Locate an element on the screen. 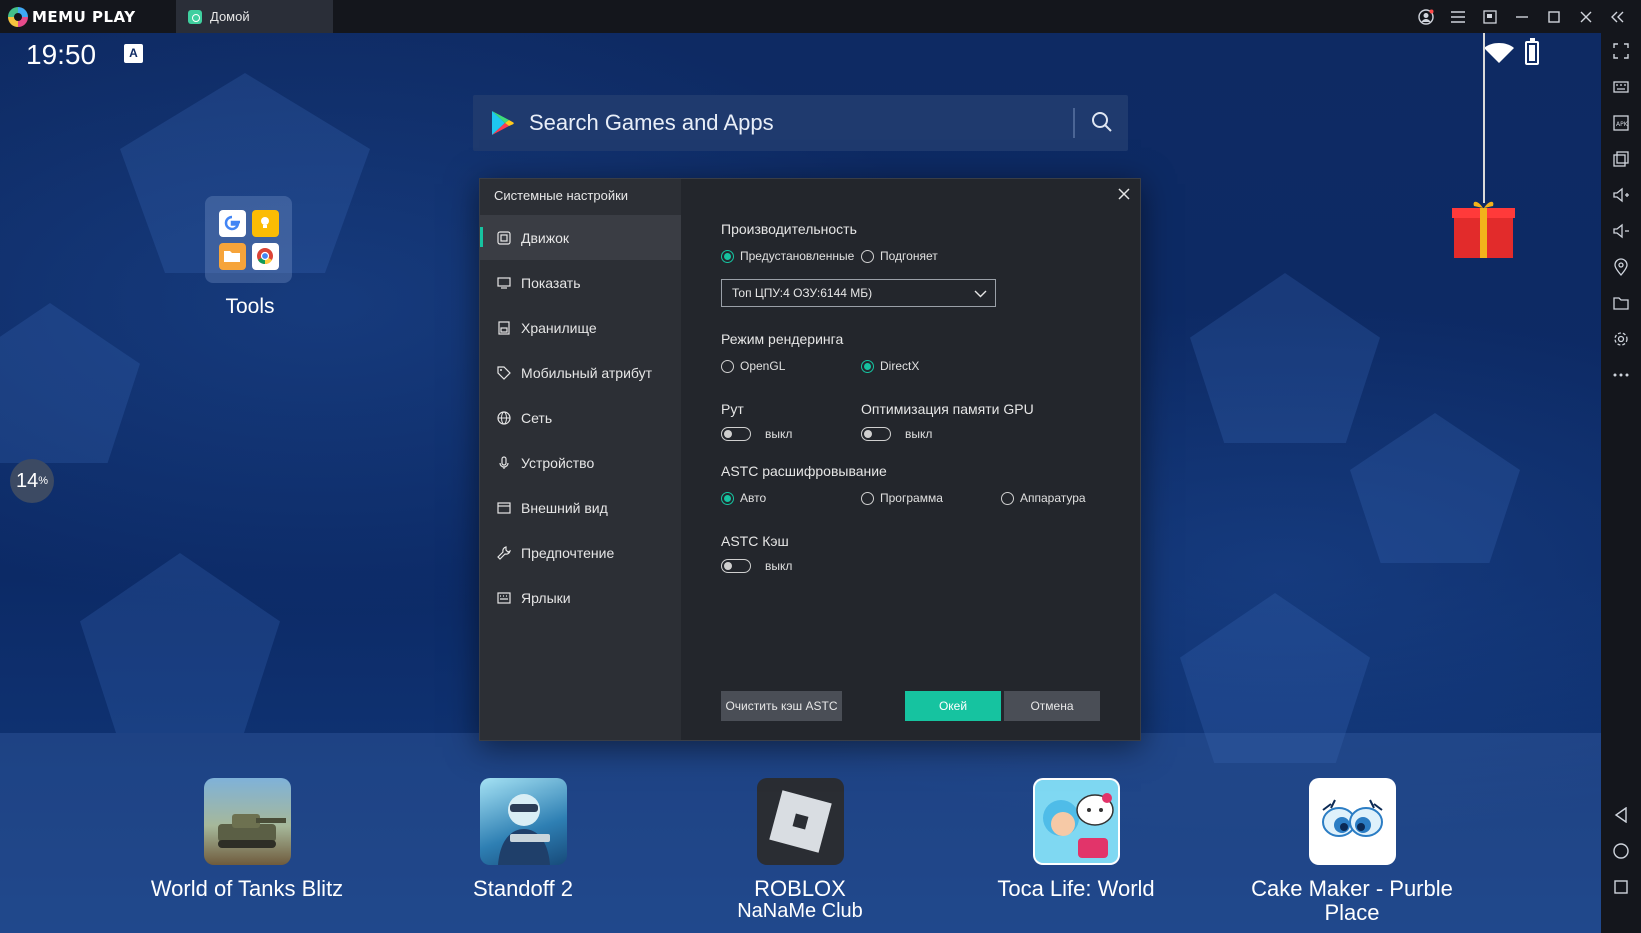 This screenshot has height=933, width=1641. nav-item-engine: Движок is located at coordinates (580, 237).